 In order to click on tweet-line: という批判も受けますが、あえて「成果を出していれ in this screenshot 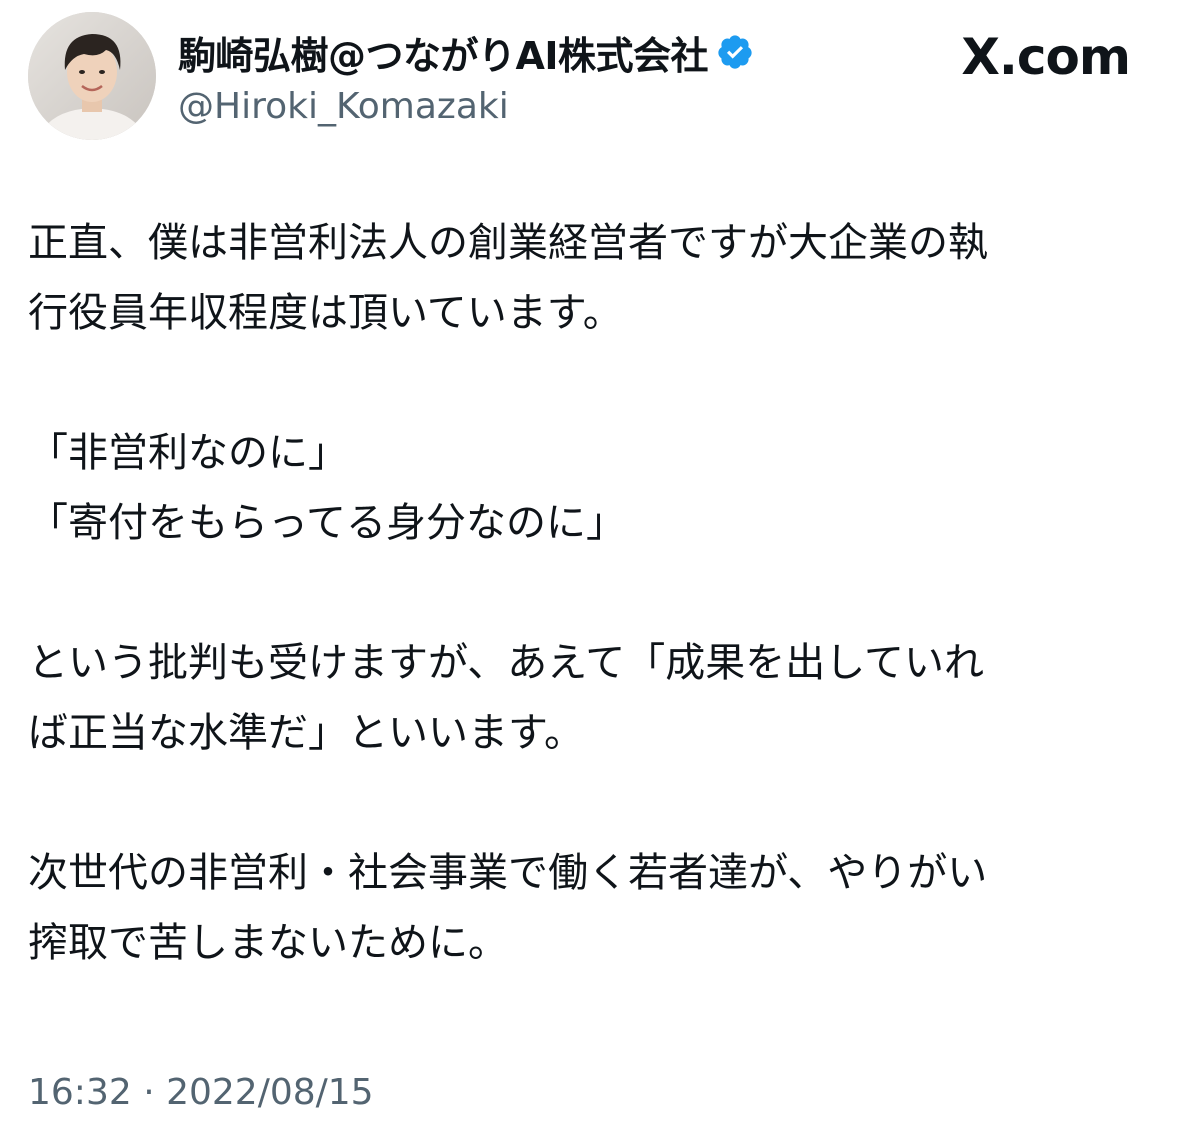, I will do `click(506, 663)`.